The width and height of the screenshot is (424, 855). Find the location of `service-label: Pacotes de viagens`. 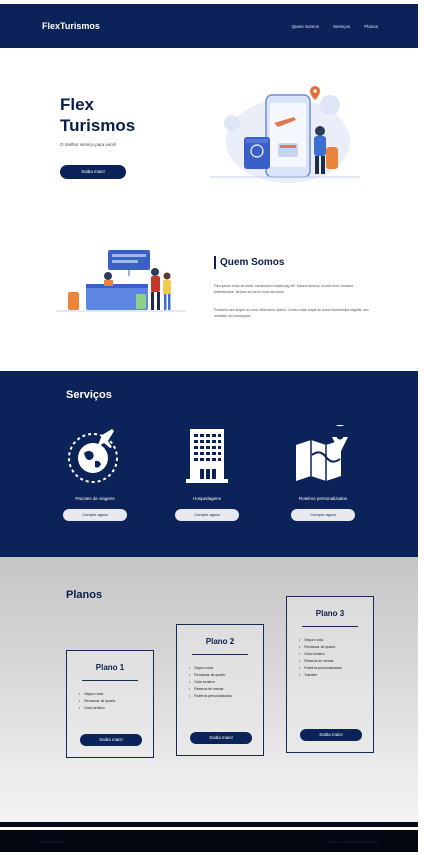

service-label: Pacotes de viagens is located at coordinates (95, 498).